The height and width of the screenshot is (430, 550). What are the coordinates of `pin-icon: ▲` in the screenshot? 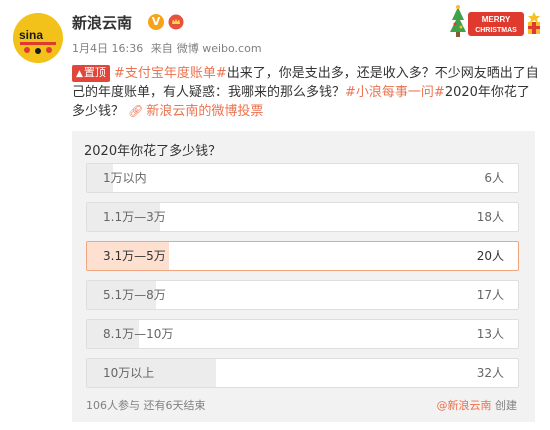 It's located at (79, 74).